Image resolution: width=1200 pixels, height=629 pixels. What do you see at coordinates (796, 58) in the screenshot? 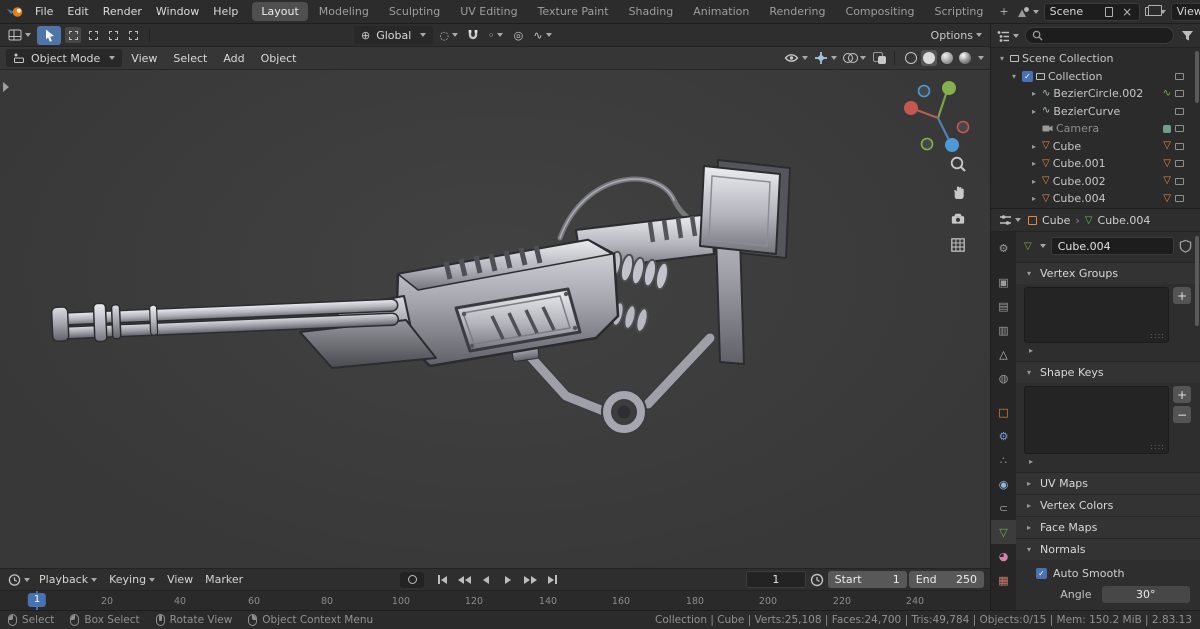
I see `object-type-visibility-dropdown` at bounding box center [796, 58].